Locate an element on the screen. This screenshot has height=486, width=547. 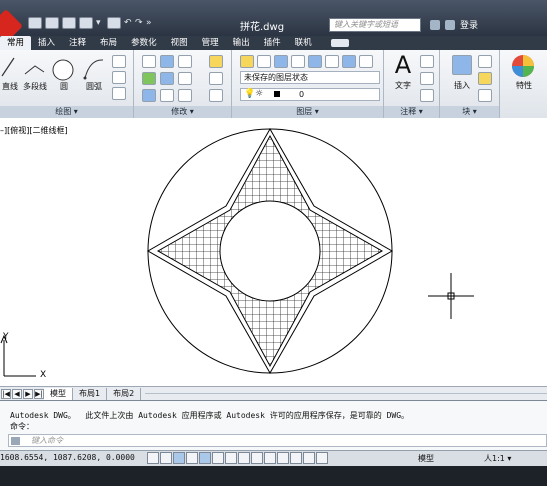
annotation-monitor-icon is located at coordinates (322, 458).